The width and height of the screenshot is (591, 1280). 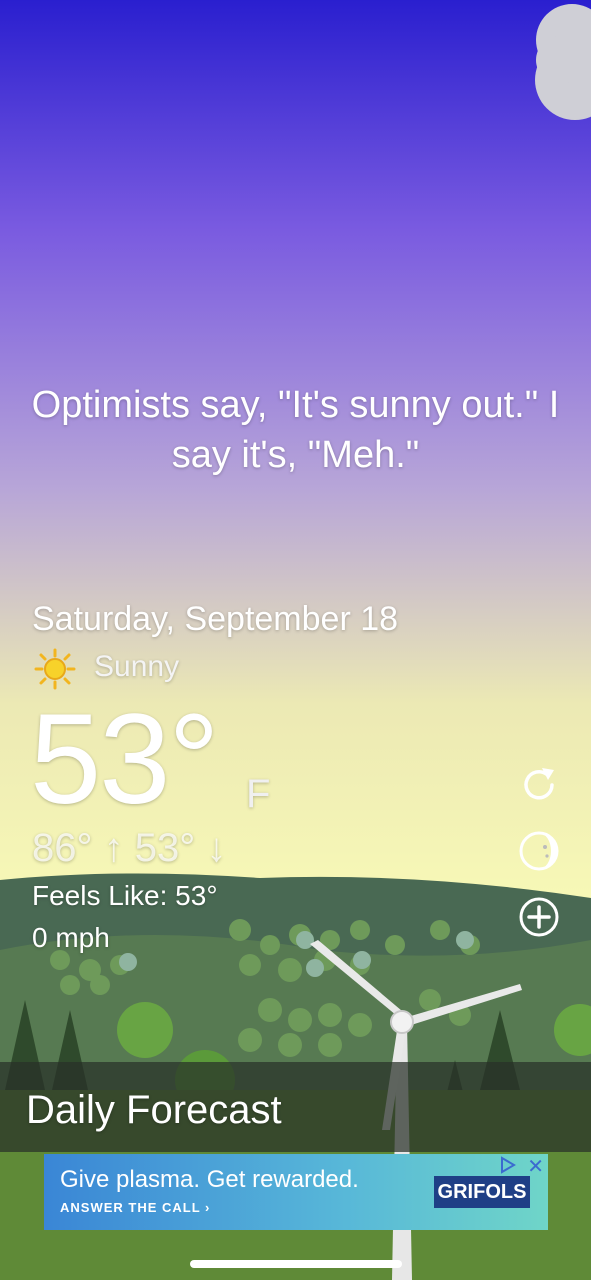 What do you see at coordinates (55, 669) in the screenshot?
I see `sun-icon` at bounding box center [55, 669].